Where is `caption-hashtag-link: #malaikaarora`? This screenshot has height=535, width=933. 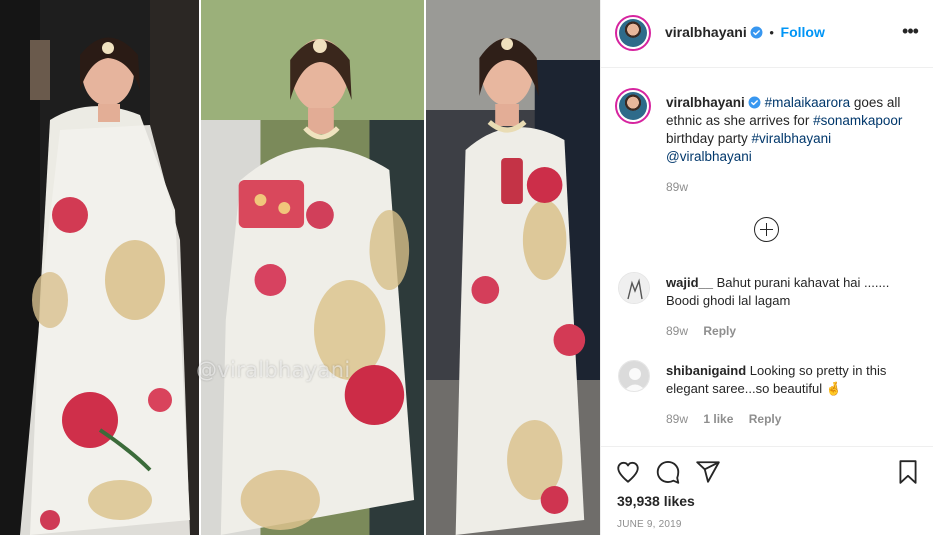 caption-hashtag-link: #malaikaarora is located at coordinates (808, 102).